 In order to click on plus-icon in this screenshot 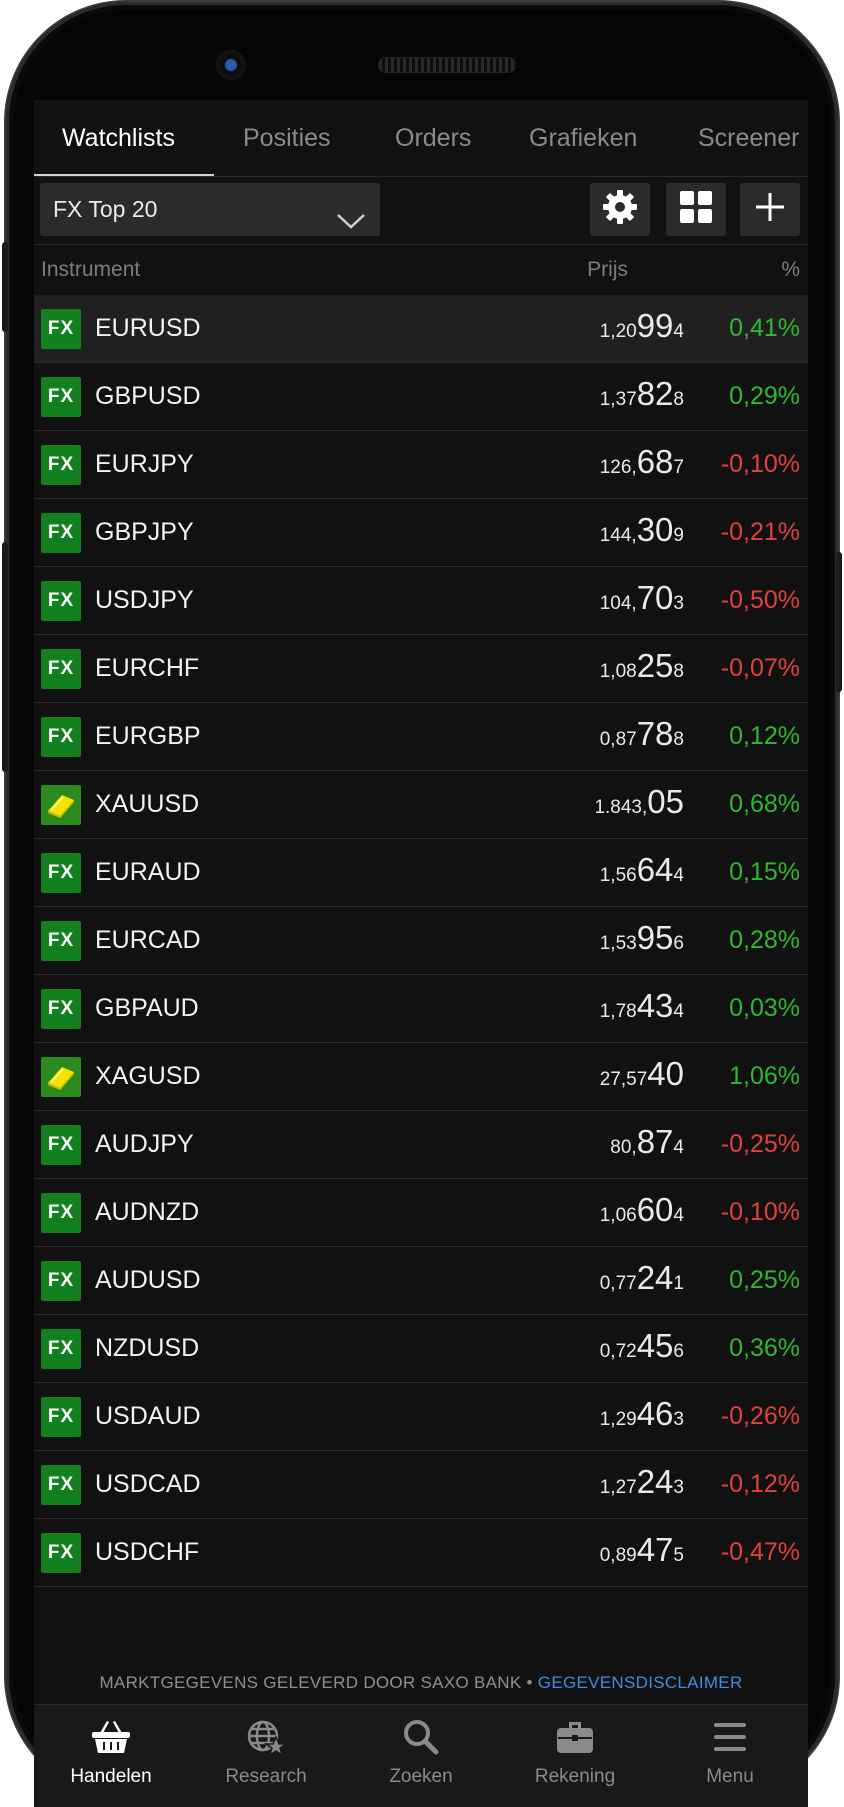, I will do `click(770, 209)`.